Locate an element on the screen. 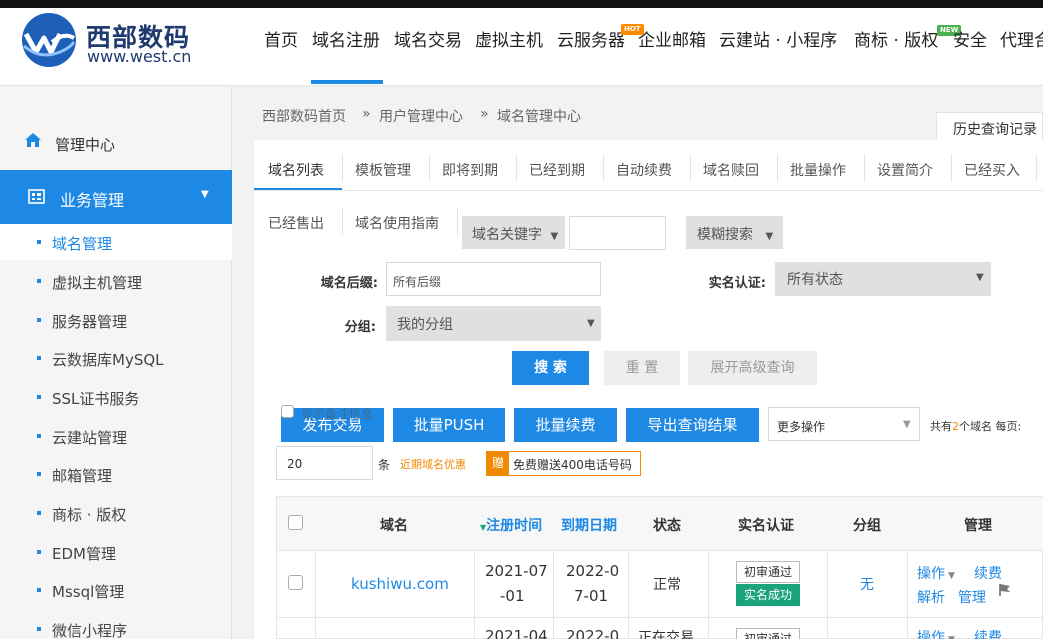 This screenshot has width=1043, height=639. tab-batch: 批量操作 is located at coordinates (818, 170).